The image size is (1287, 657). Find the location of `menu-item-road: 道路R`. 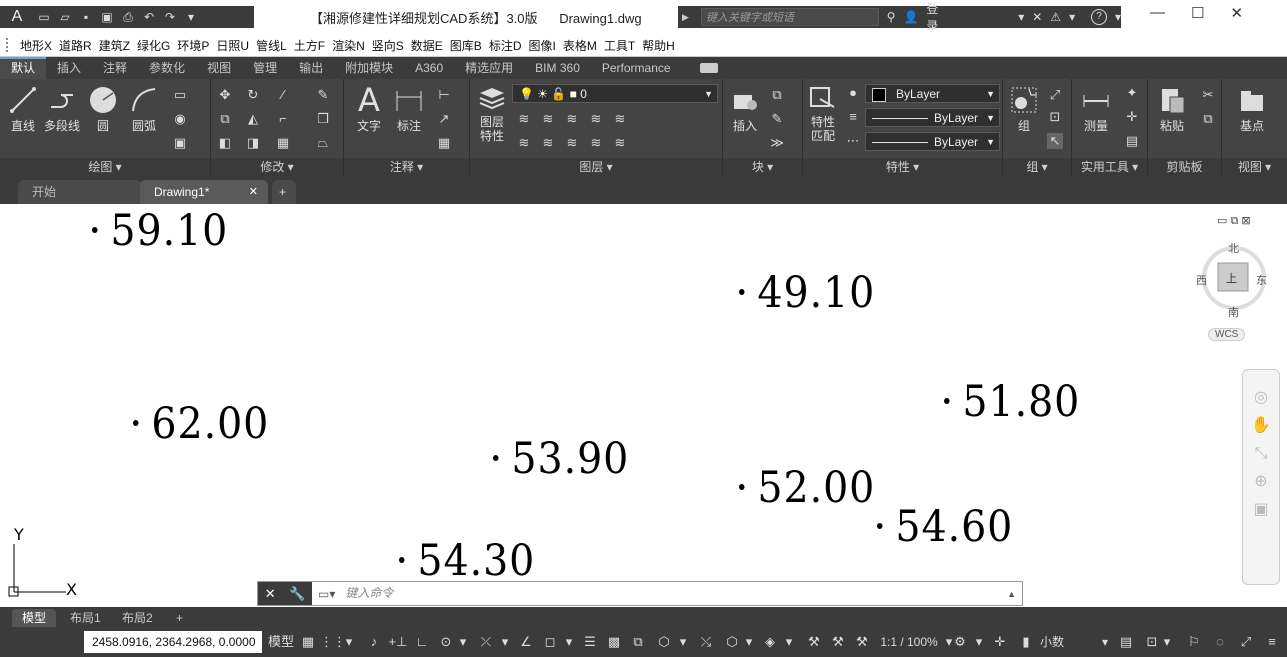

menu-item-road: 道路R is located at coordinates (75, 45).